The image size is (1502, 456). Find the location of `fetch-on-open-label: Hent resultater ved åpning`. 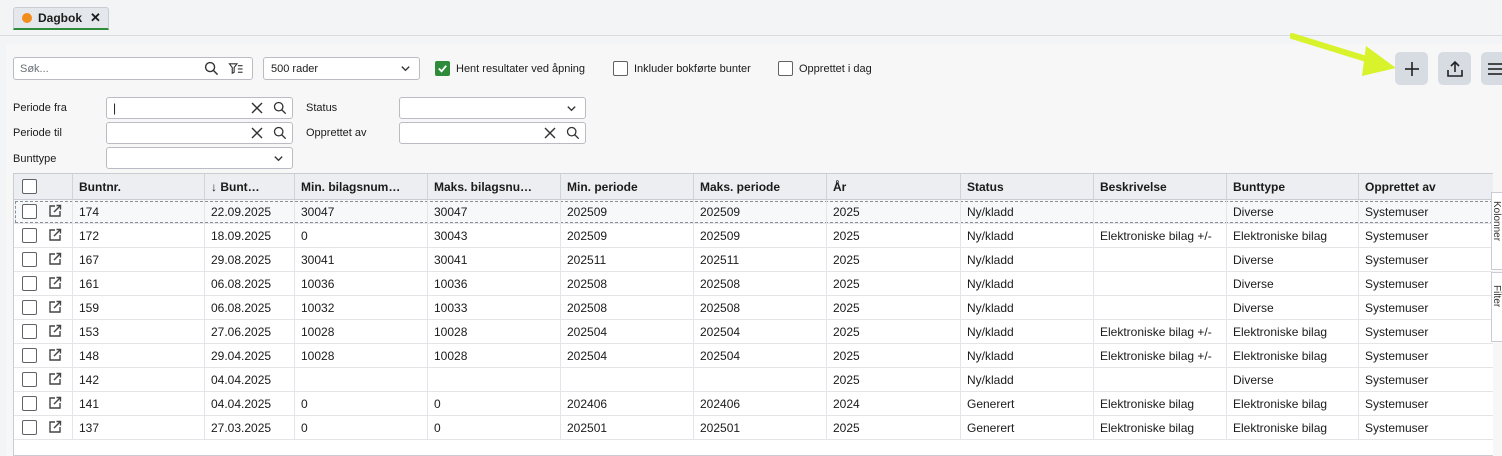

fetch-on-open-label: Hent resultater ved åpning is located at coordinates (521, 68).